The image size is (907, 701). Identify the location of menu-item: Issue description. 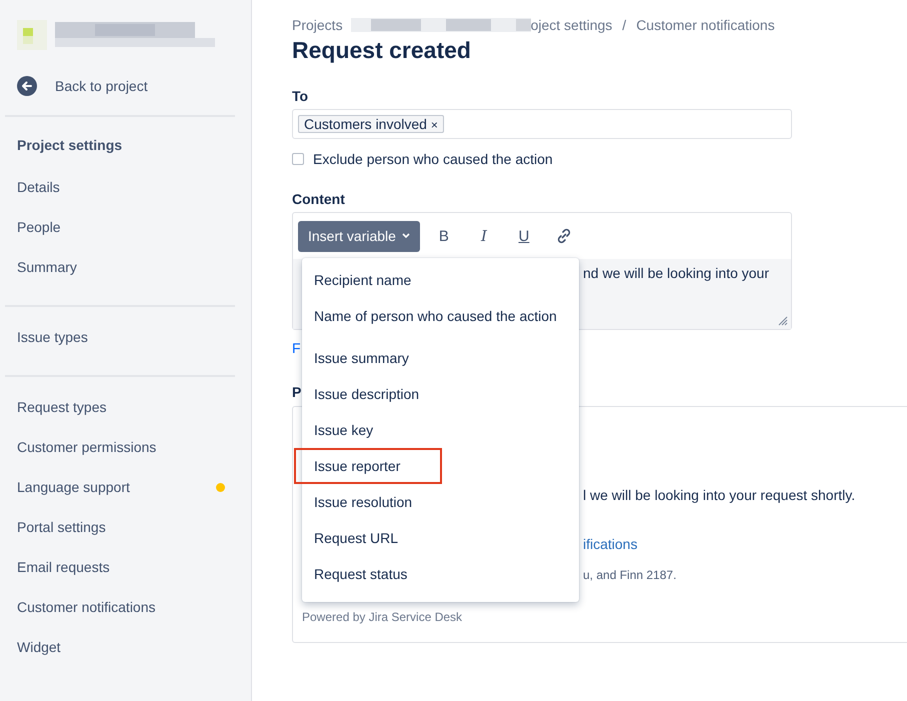
(367, 394).